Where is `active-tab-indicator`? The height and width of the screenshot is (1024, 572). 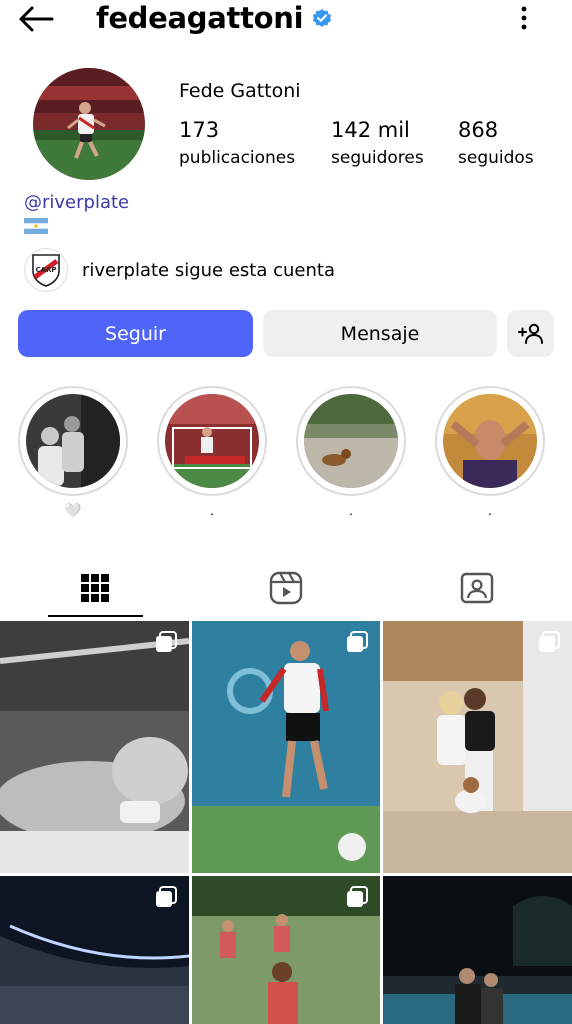 active-tab-indicator is located at coordinates (95, 616).